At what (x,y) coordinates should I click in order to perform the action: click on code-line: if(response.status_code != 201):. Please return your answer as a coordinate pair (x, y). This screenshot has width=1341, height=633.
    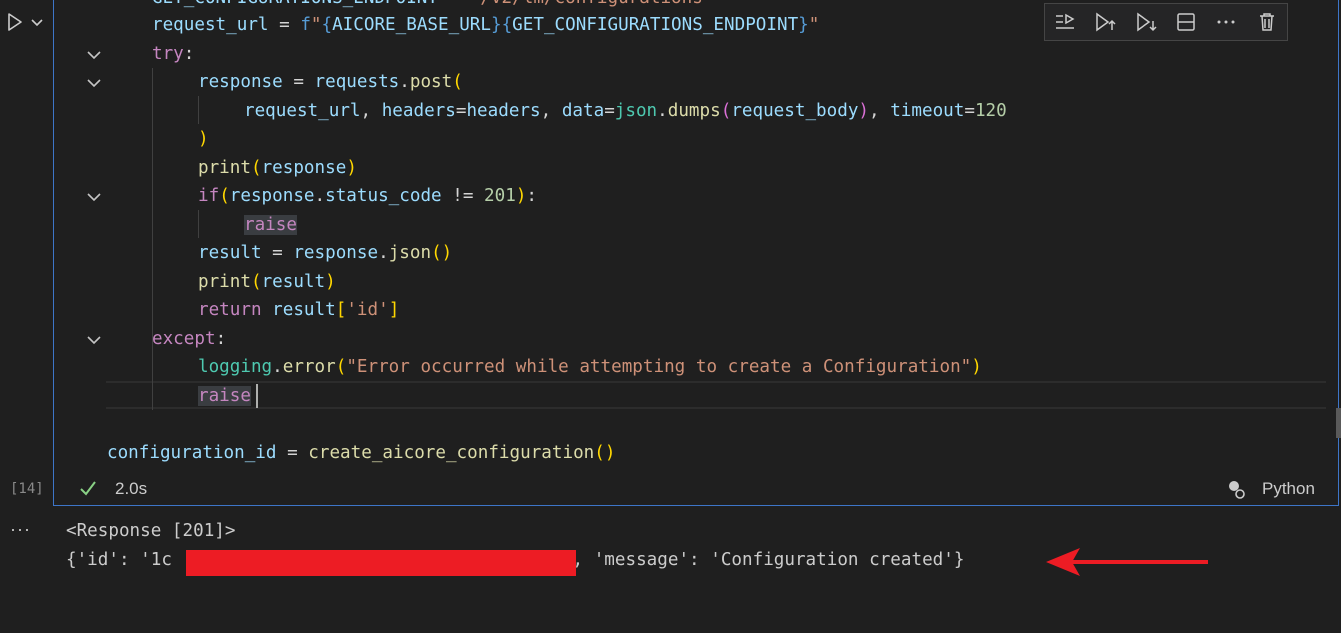
    Looking at the image, I should click on (367, 196).